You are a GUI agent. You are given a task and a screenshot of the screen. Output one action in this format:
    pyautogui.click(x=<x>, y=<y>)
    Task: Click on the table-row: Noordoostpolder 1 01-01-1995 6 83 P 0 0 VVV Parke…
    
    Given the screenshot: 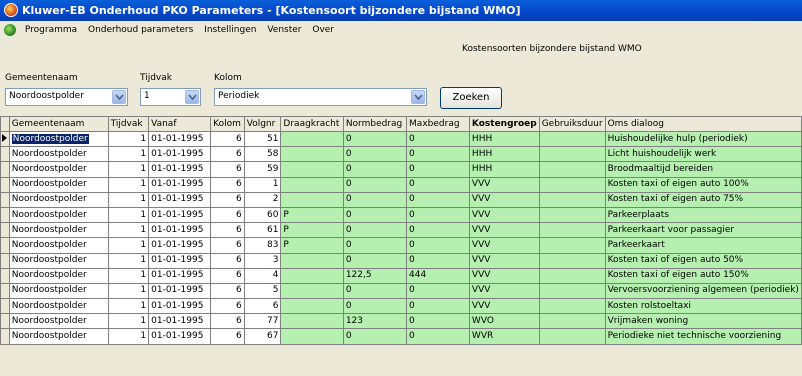 What is the action you would take?
    pyautogui.click(x=401, y=245)
    